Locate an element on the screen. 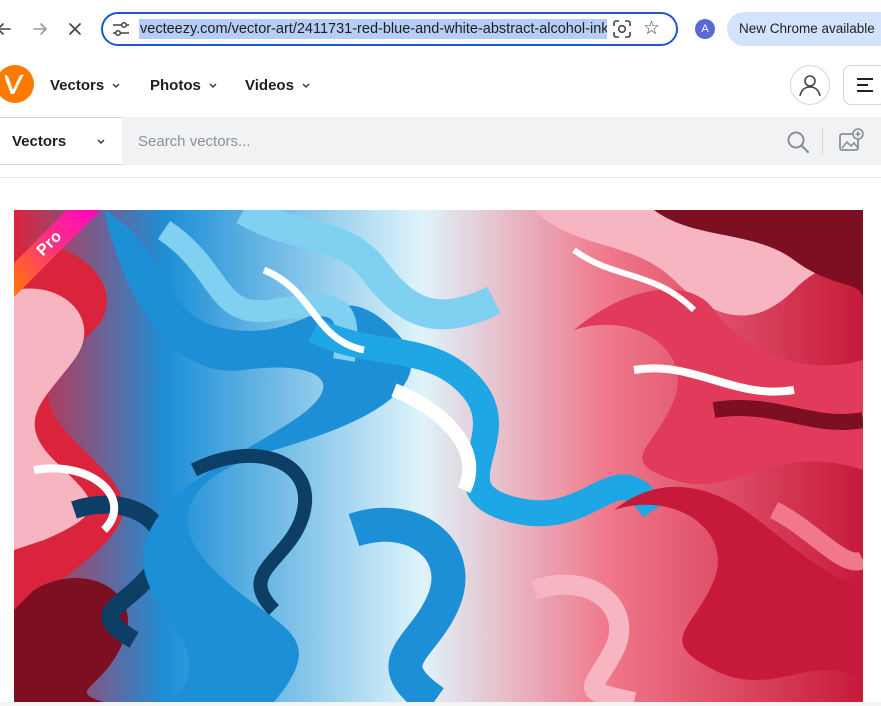 The height and width of the screenshot is (706, 881). search-divider is located at coordinates (822, 141).